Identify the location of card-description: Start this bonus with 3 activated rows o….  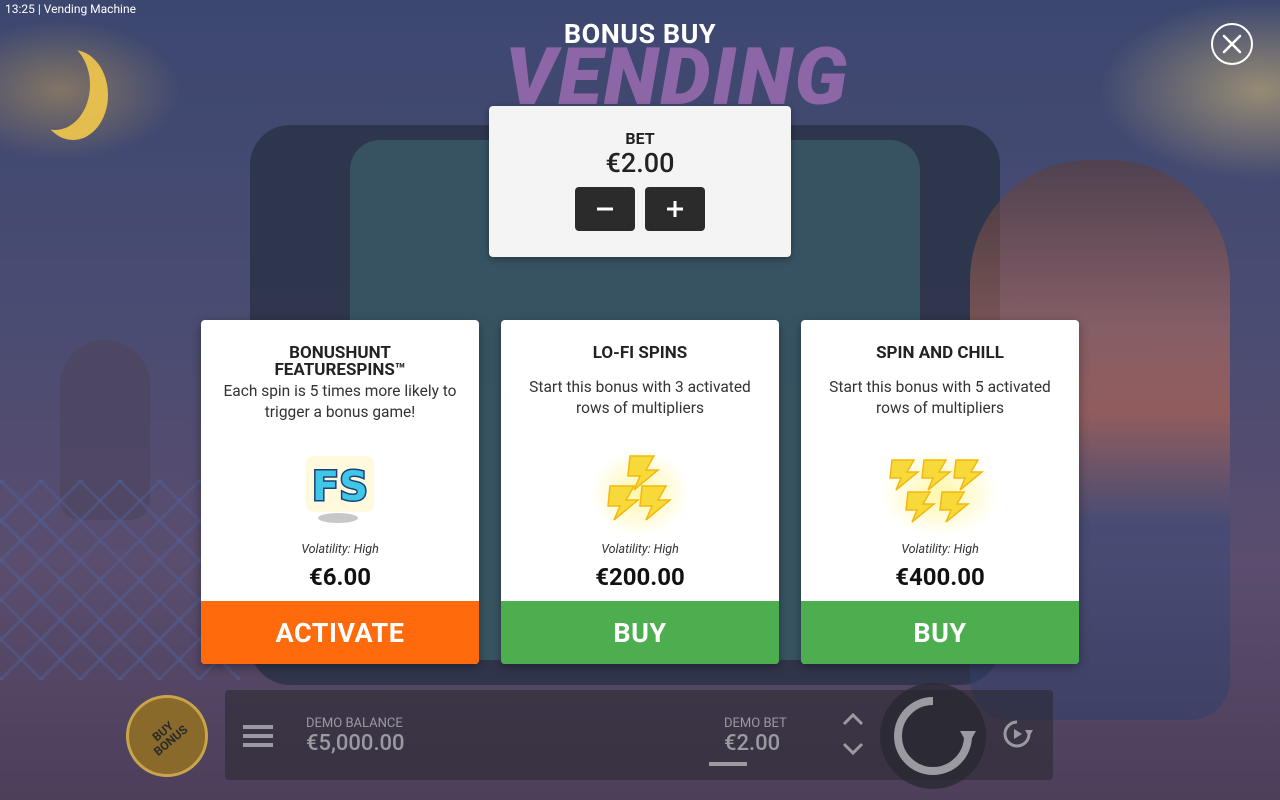
(640, 397).